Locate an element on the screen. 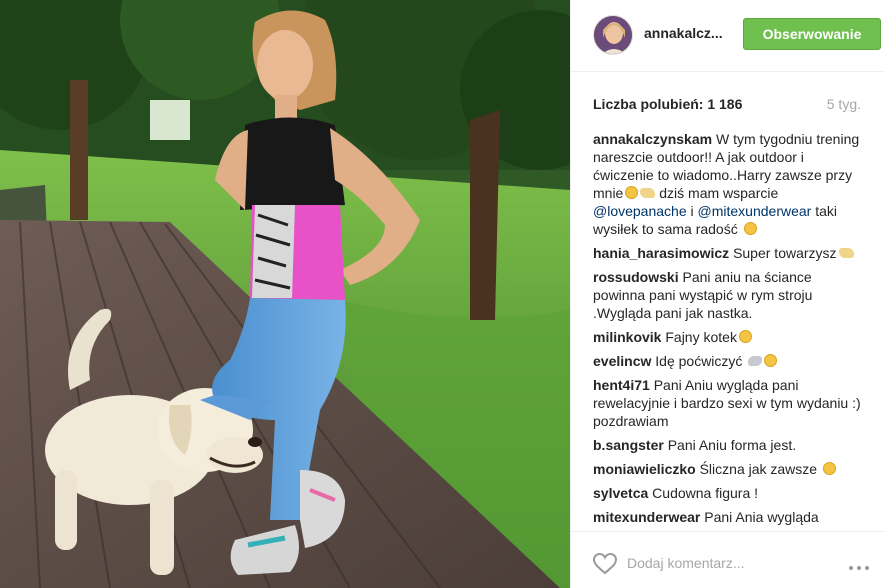 Image resolution: width=884 pixels, height=588 pixels. comment-item: hania_harasimowicz Super towarzysz is located at coordinates (729, 253).